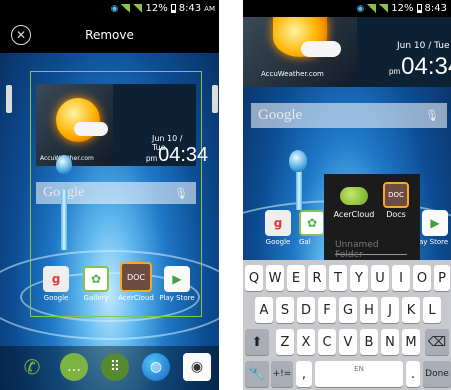 Image resolution: width=451 pixels, height=390 pixels. I want to click on close-icon: ✕, so click(21, 35).